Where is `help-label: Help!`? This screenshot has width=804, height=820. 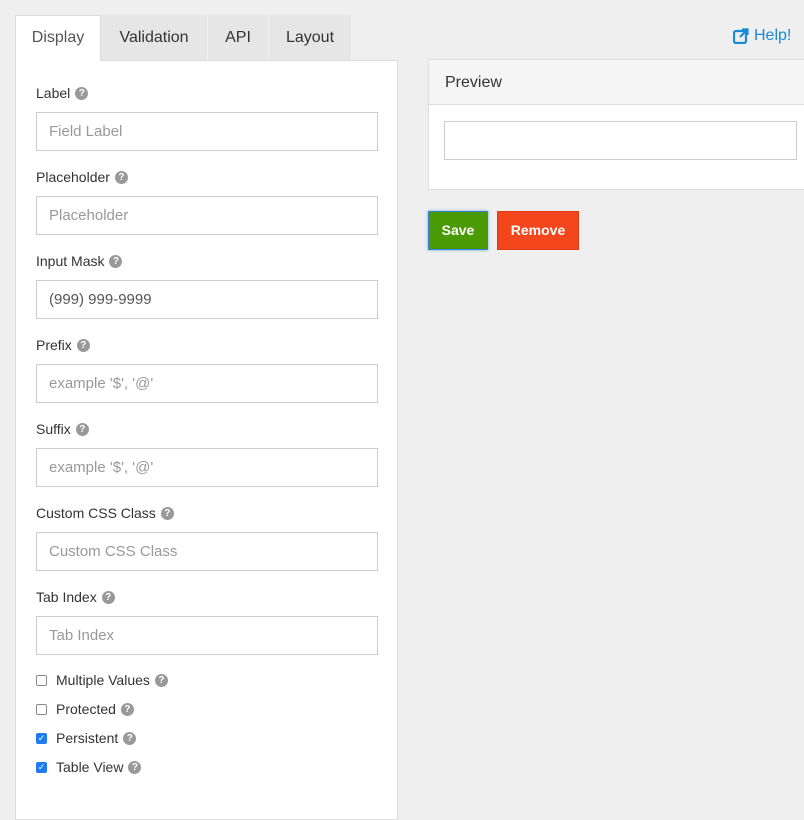 help-label: Help! is located at coordinates (773, 35).